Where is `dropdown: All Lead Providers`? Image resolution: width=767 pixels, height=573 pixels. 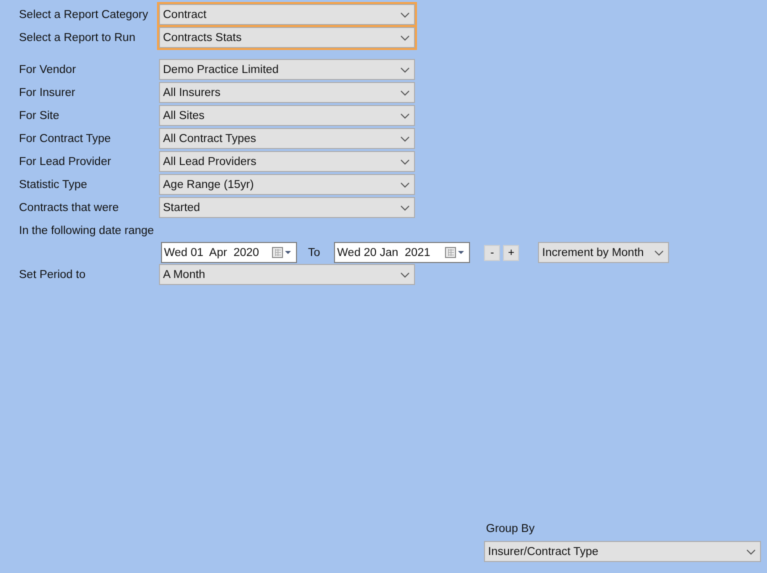
dropdown: All Lead Providers is located at coordinates (287, 161).